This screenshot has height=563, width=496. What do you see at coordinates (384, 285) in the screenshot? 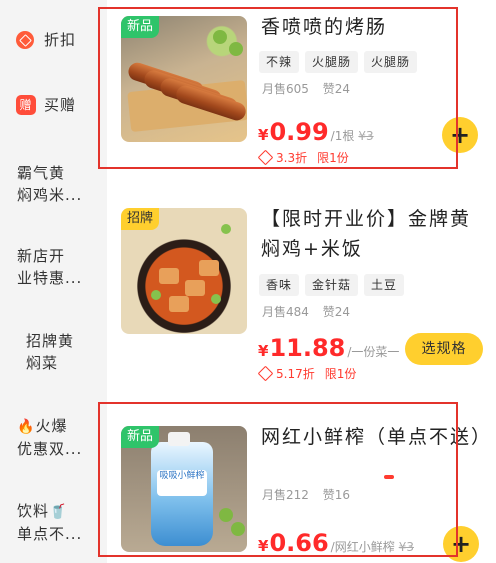
I see `option-chip: 土豆` at bounding box center [384, 285].